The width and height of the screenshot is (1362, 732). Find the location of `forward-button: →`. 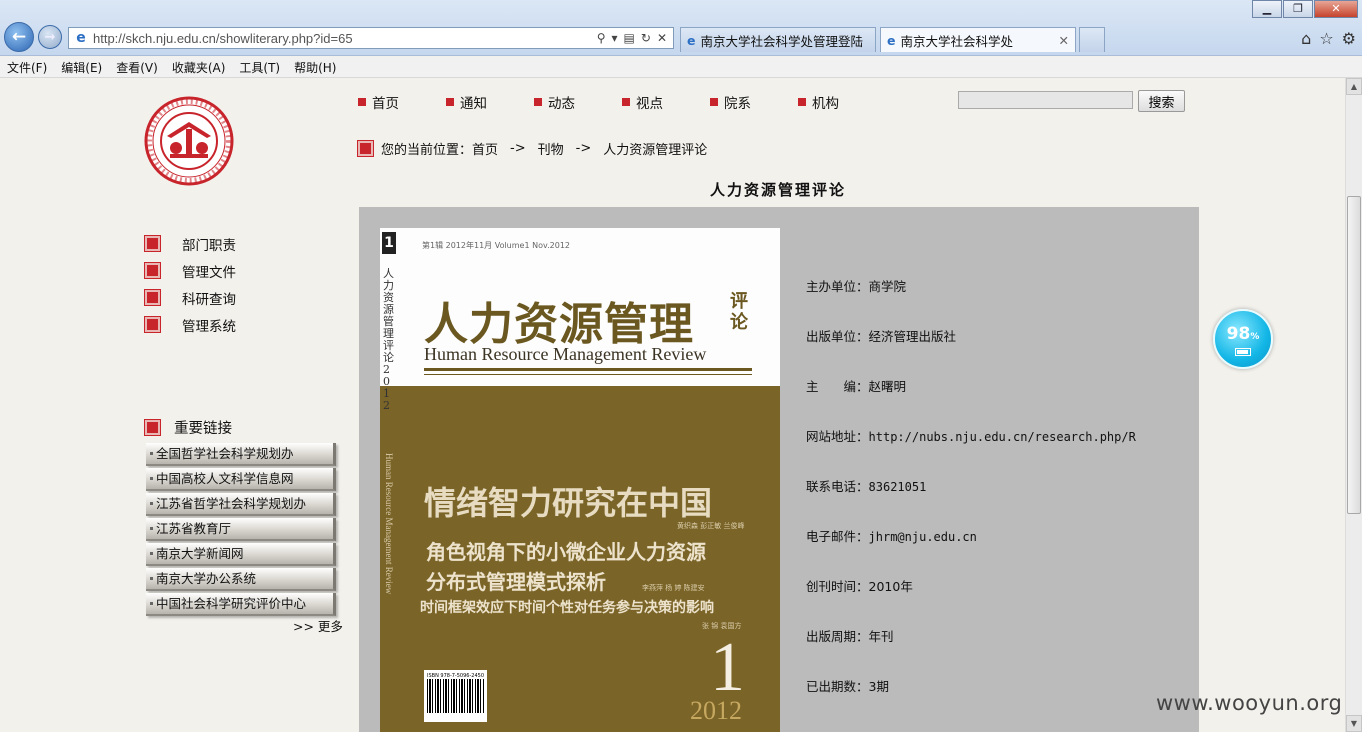

forward-button: → is located at coordinates (50, 37).